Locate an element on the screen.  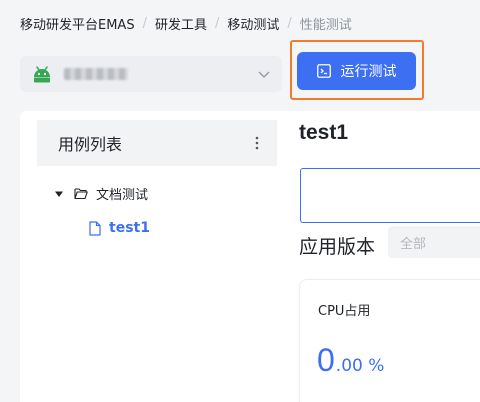
folder-open-icon is located at coordinates (81, 194).